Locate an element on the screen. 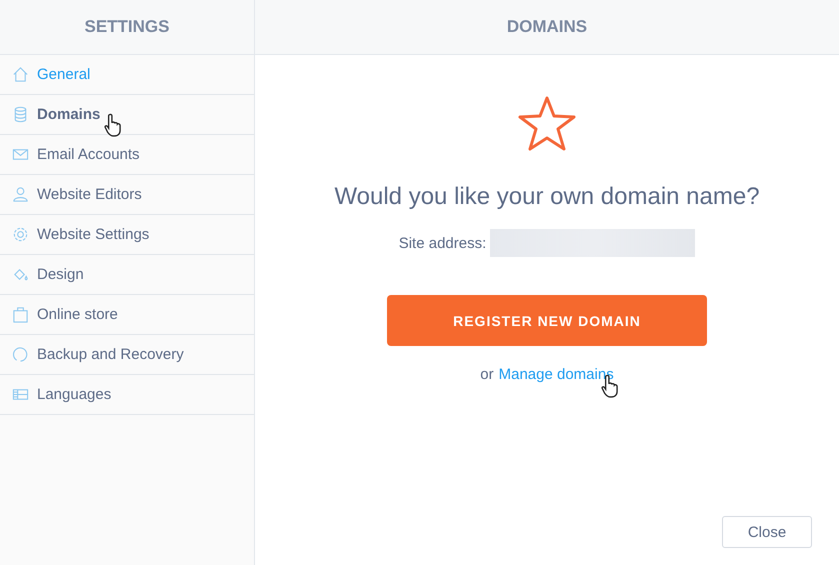 This screenshot has width=839, height=565. hand-cursor-icon is located at coordinates (113, 125).